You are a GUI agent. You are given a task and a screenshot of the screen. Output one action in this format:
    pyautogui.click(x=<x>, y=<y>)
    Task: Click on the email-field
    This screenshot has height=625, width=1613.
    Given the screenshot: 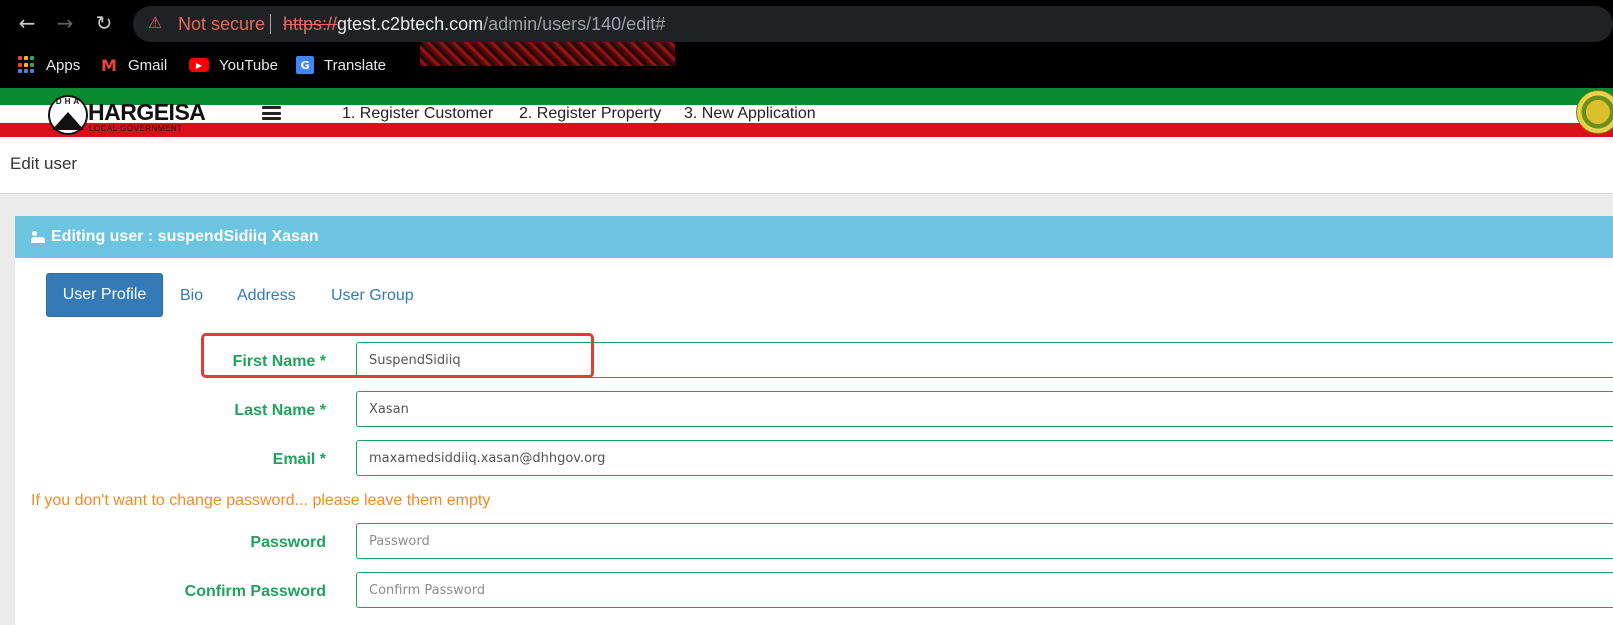 What is the action you would take?
    pyautogui.click(x=984, y=458)
    